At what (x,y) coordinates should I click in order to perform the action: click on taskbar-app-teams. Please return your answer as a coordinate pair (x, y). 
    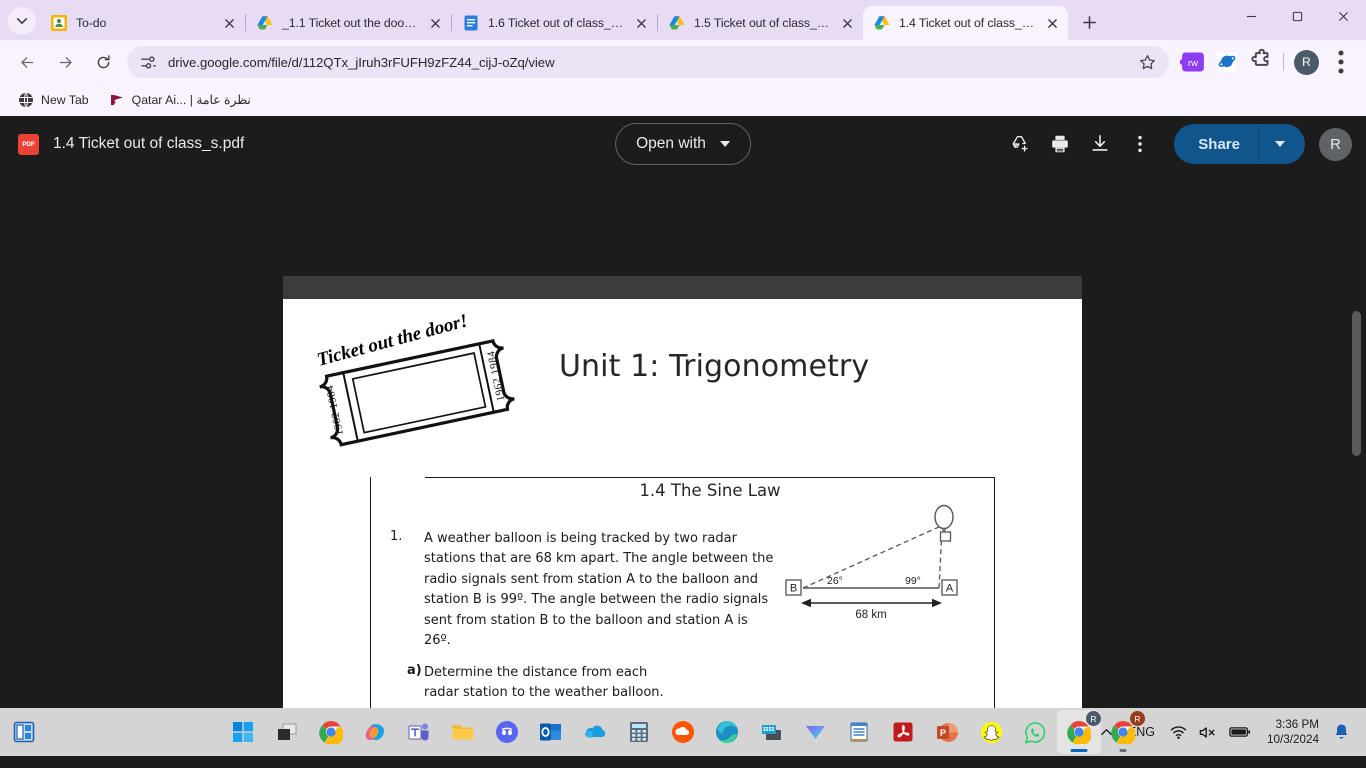
    Looking at the image, I should click on (419, 732).